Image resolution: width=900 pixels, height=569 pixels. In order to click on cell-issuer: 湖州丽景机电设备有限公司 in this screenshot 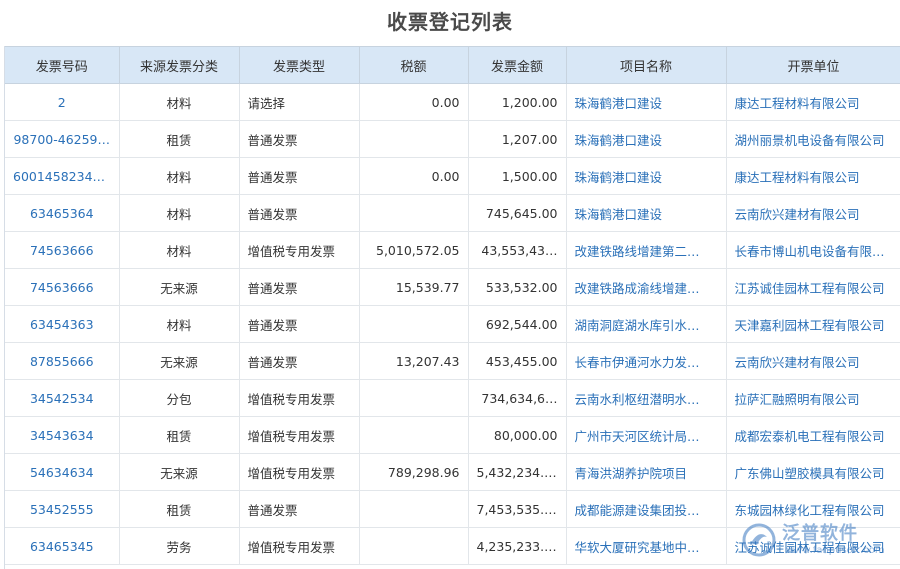, I will do `click(813, 139)`.